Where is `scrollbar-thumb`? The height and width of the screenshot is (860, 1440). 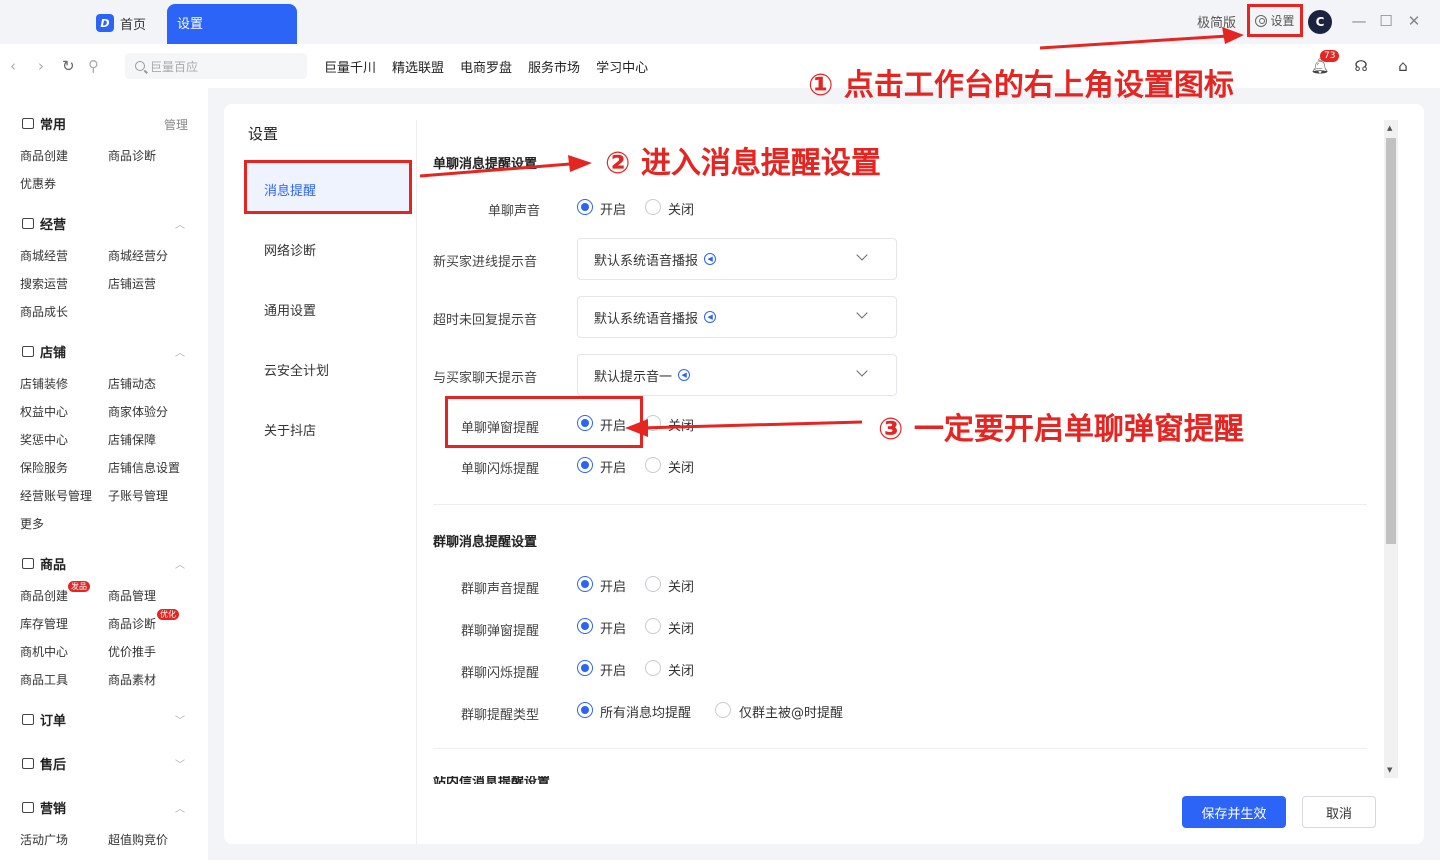 scrollbar-thumb is located at coordinates (1391, 341).